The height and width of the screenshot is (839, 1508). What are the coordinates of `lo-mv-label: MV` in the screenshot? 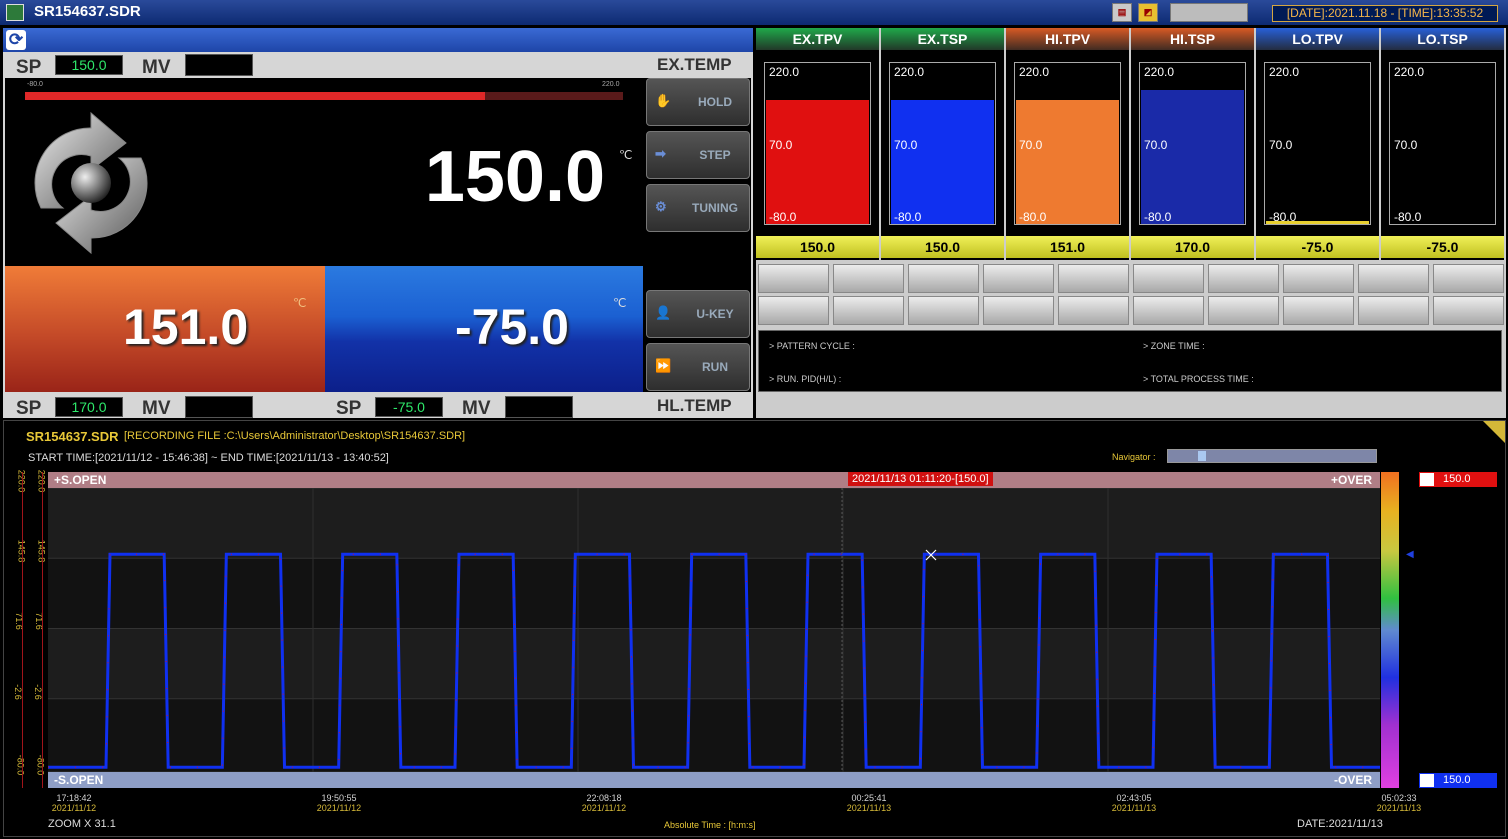 It's located at (476, 408).